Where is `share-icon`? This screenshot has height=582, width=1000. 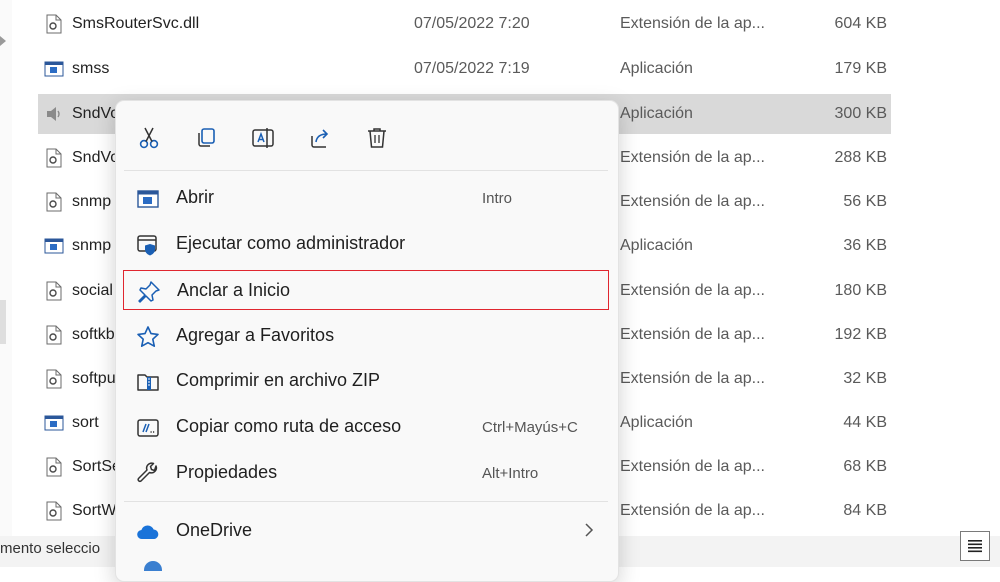
share-icon is located at coordinates (320, 138).